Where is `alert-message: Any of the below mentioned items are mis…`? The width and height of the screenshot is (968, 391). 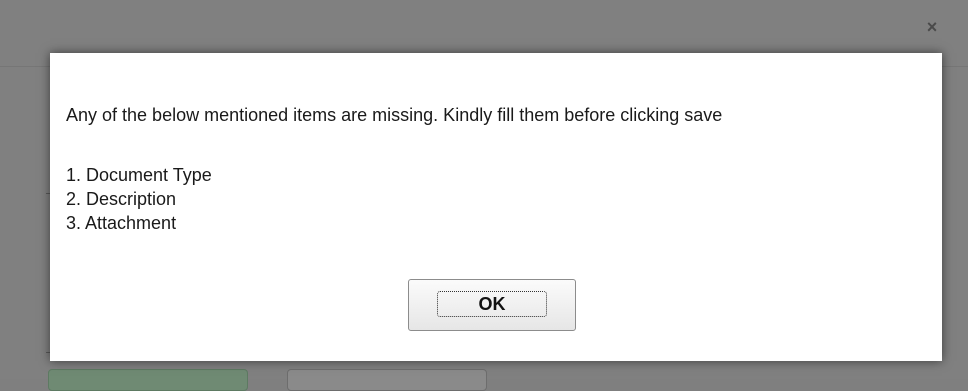
alert-message: Any of the below mentioned items are mis… is located at coordinates (394, 115).